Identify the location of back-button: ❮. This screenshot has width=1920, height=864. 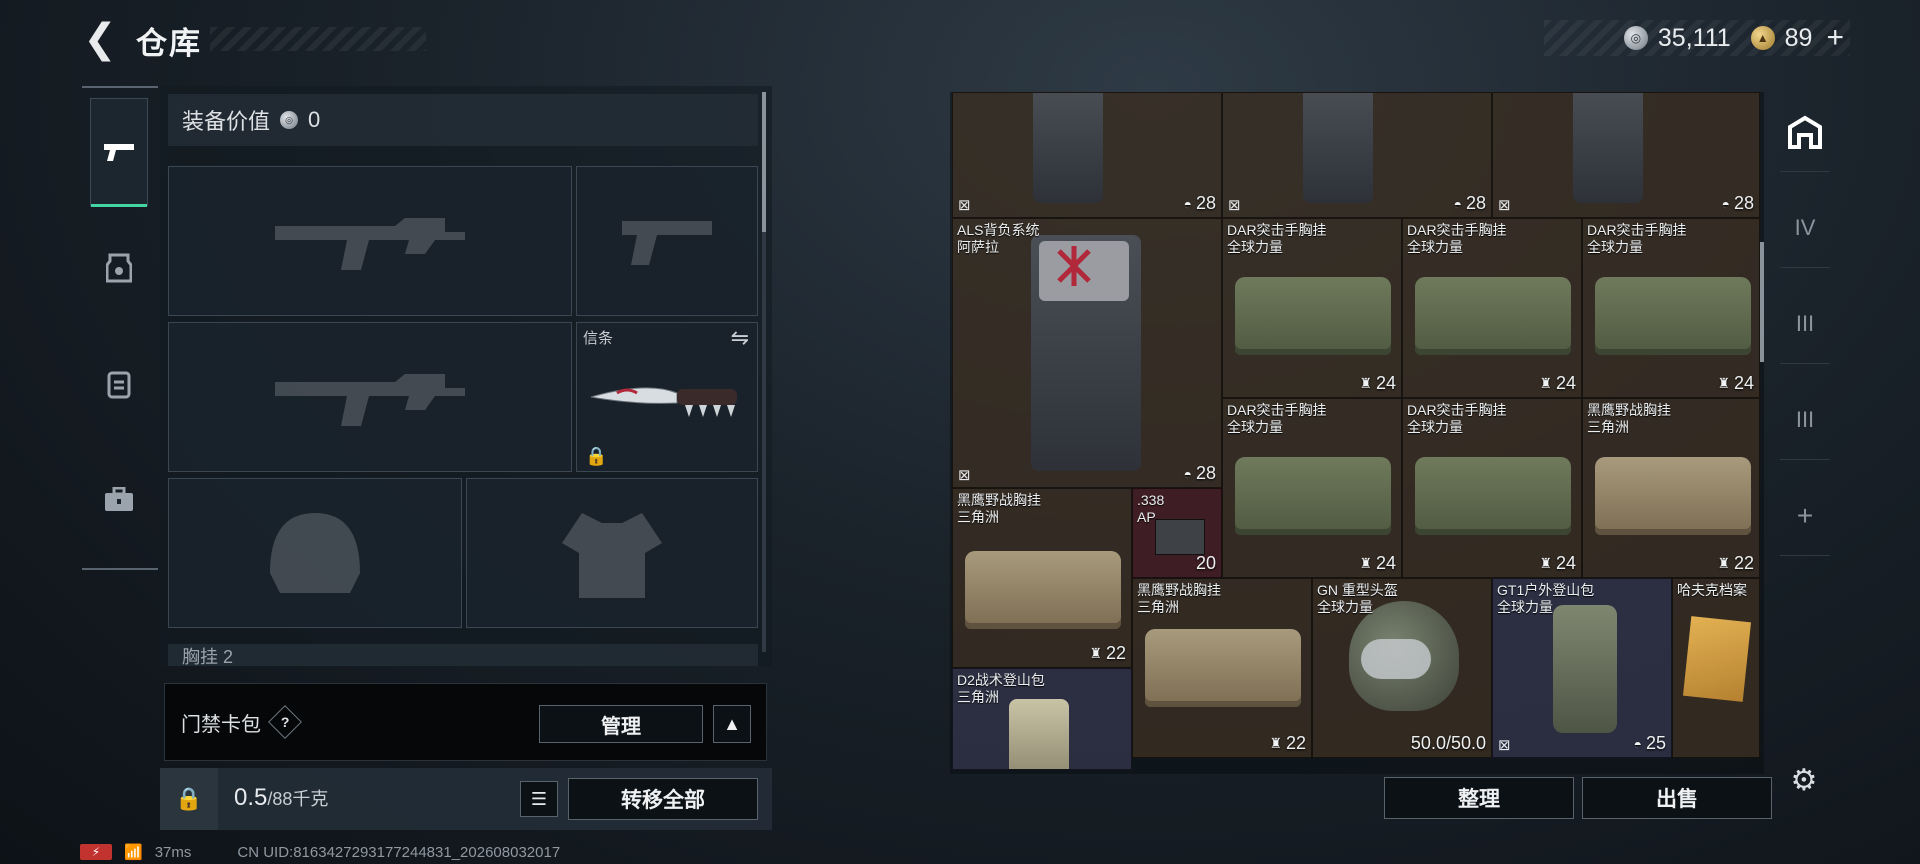
(100, 39).